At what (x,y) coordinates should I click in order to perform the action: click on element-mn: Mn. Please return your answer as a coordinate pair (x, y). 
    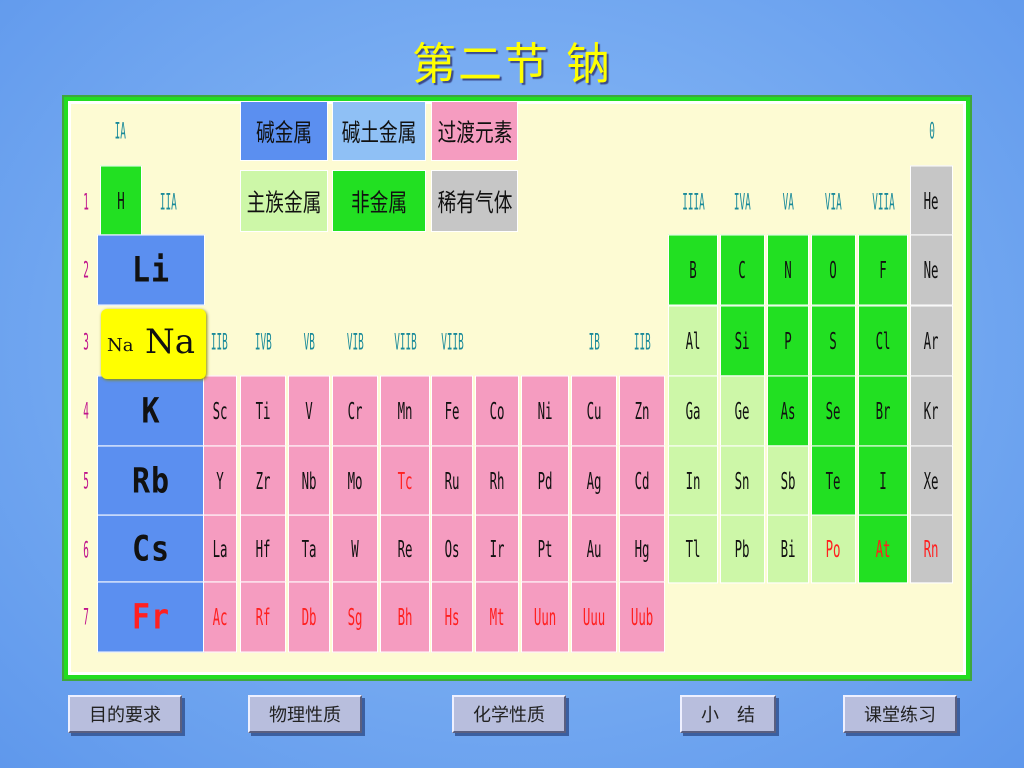
    Looking at the image, I should click on (405, 411).